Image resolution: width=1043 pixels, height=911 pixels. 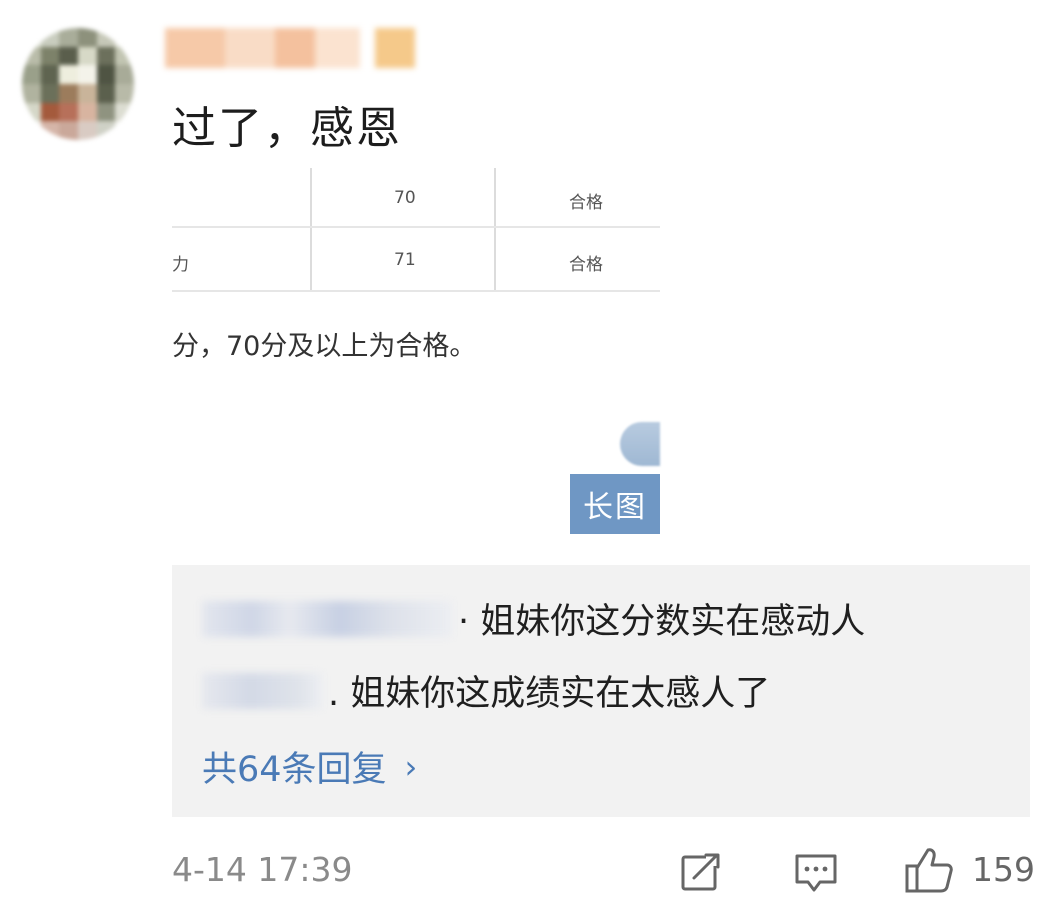 I want to click on like-icon, so click(x=929, y=870).